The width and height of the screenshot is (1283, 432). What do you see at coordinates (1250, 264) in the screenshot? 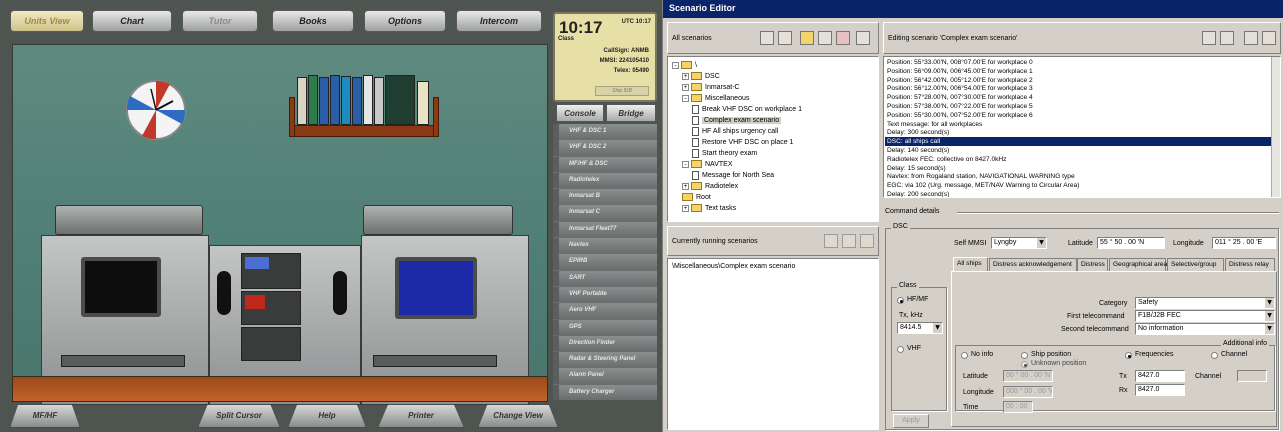
I see `tab-distress-relay: Distress relay` at bounding box center [1250, 264].